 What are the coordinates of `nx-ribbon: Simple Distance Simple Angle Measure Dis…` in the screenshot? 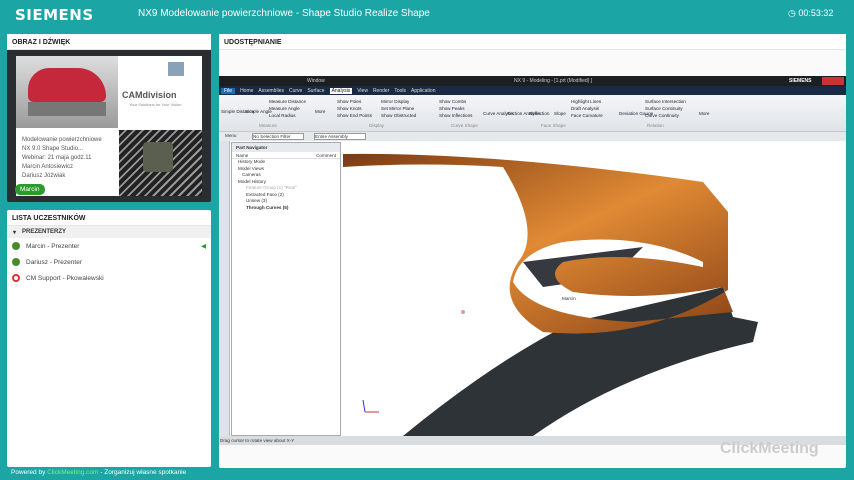 It's located at (532, 113).